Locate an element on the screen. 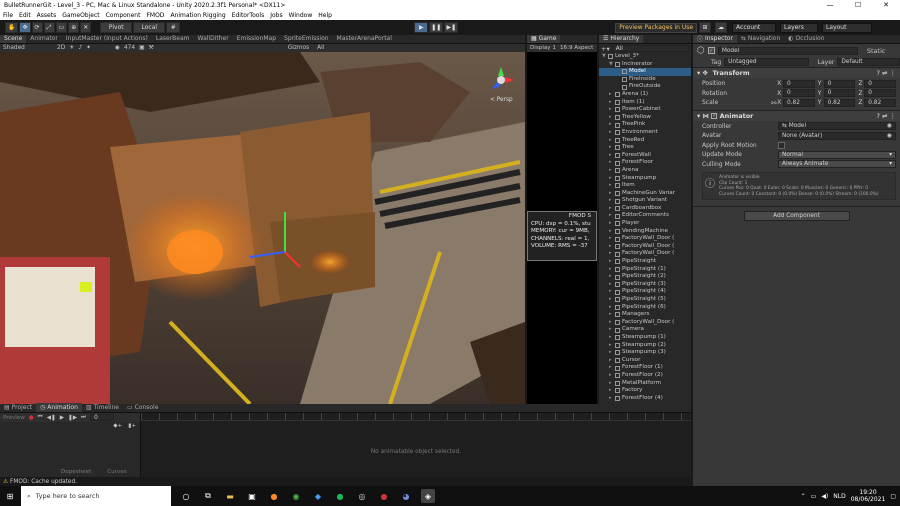  firefox-icon: ● is located at coordinates (274, 496).